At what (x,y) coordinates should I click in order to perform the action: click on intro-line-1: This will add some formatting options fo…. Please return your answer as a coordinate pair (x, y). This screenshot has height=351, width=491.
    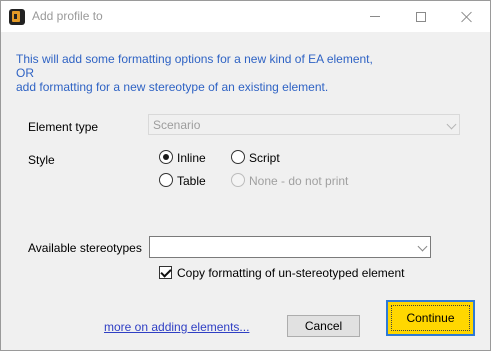
    Looking at the image, I should click on (194, 59).